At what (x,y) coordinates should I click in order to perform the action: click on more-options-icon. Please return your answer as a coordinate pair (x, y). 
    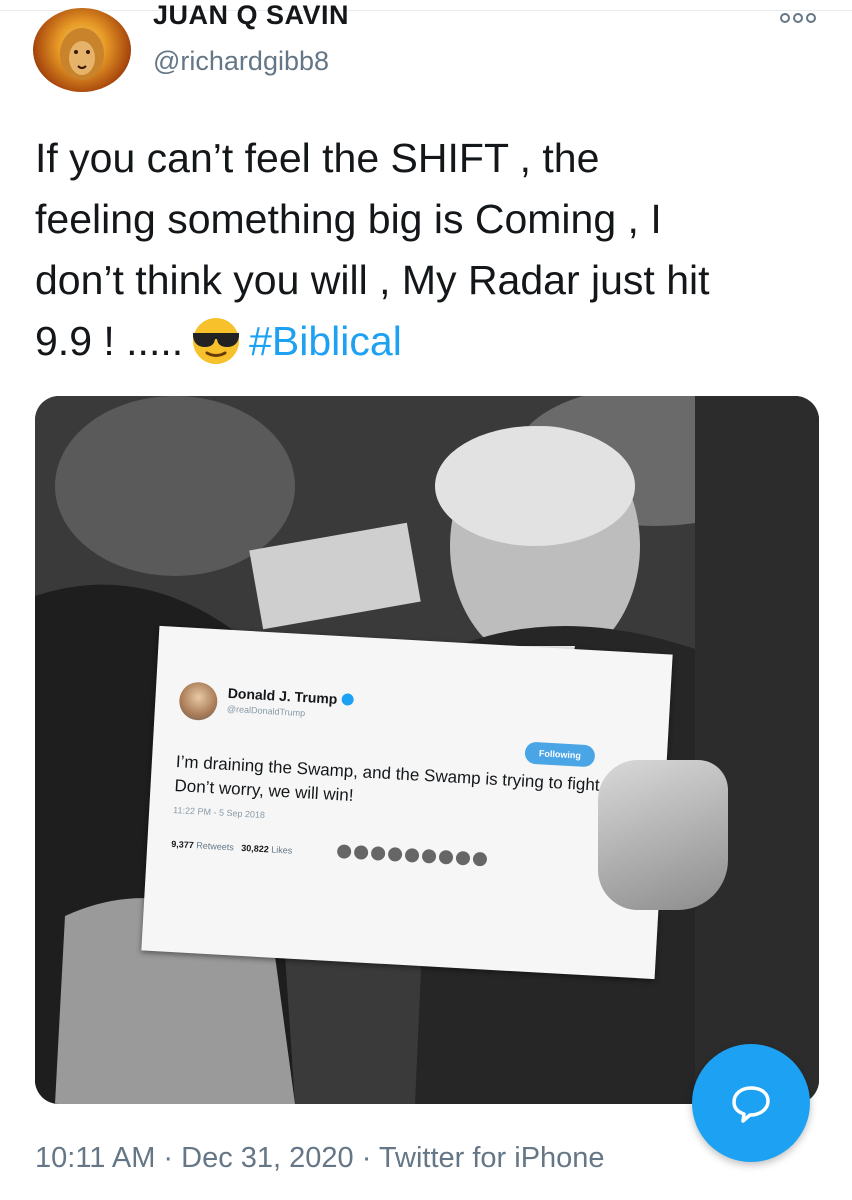
    Looking at the image, I should click on (803, 18).